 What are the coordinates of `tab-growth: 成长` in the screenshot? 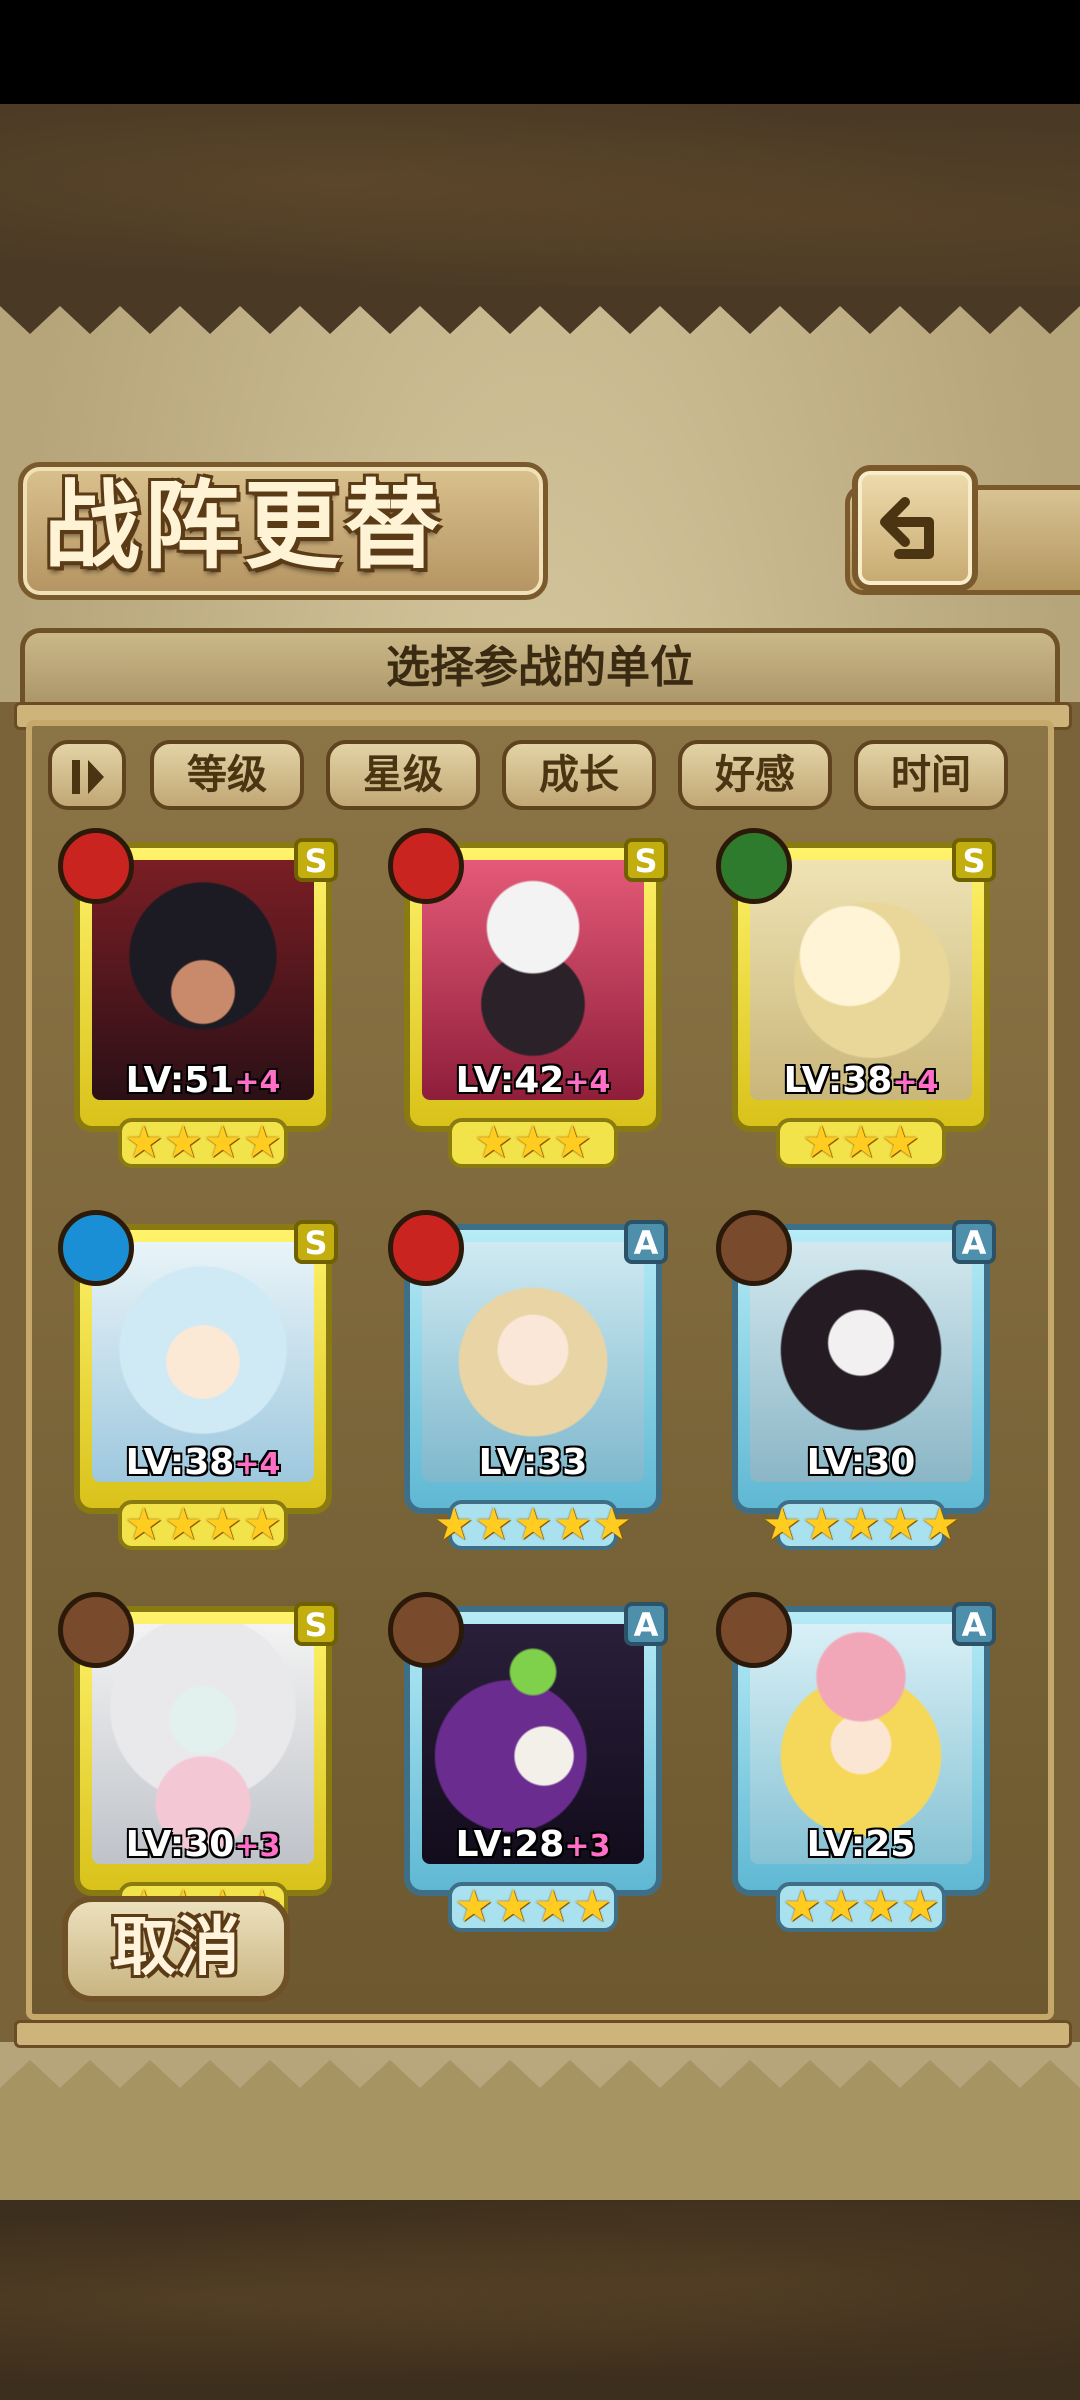 It's located at (579, 775).